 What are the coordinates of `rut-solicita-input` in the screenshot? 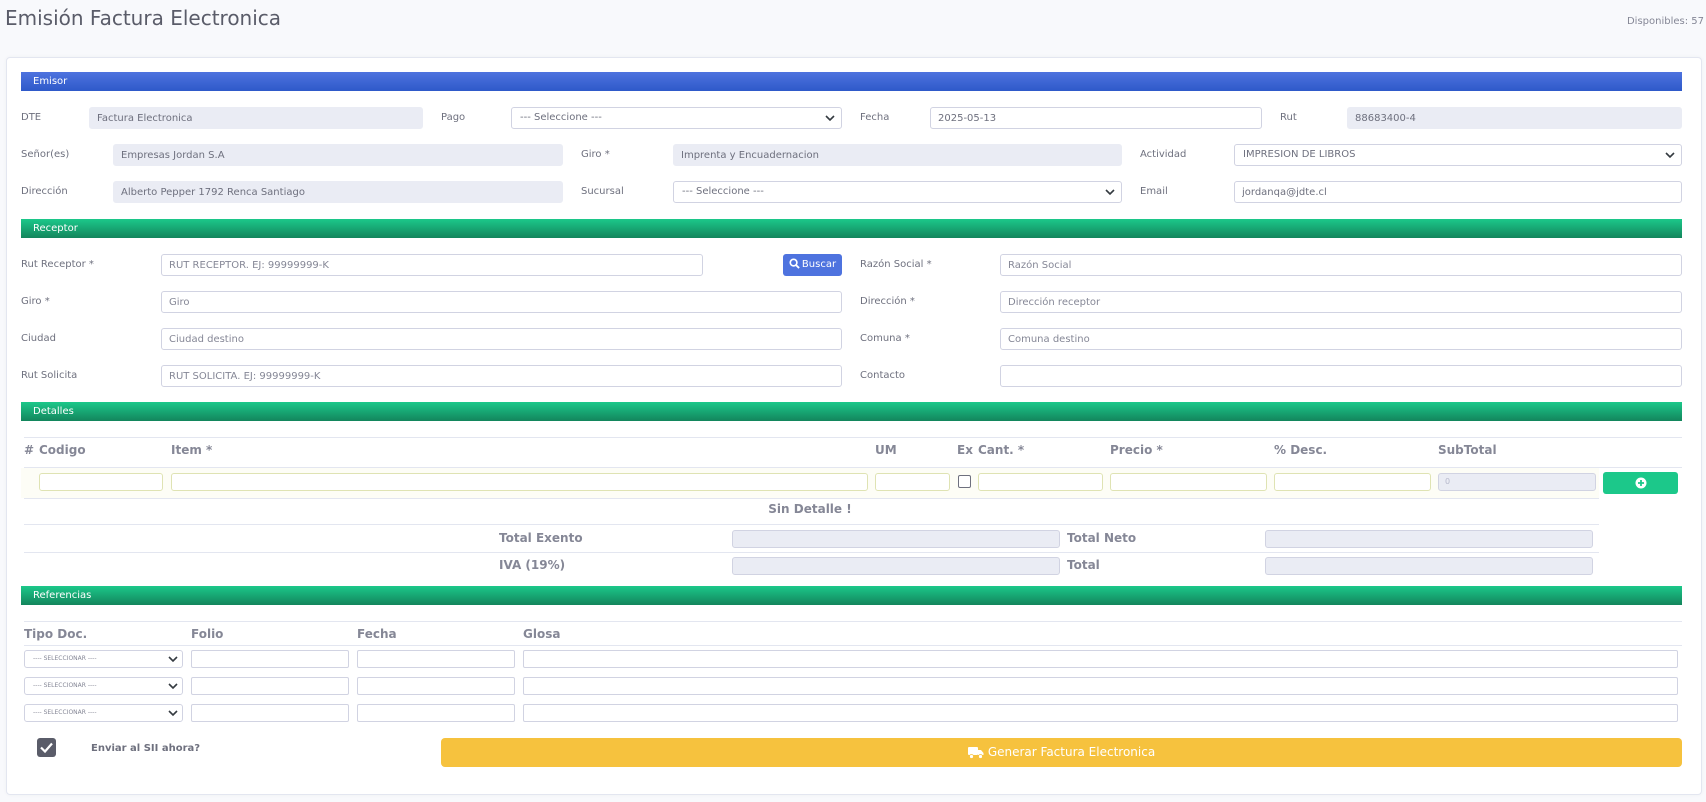 It's located at (501, 376).